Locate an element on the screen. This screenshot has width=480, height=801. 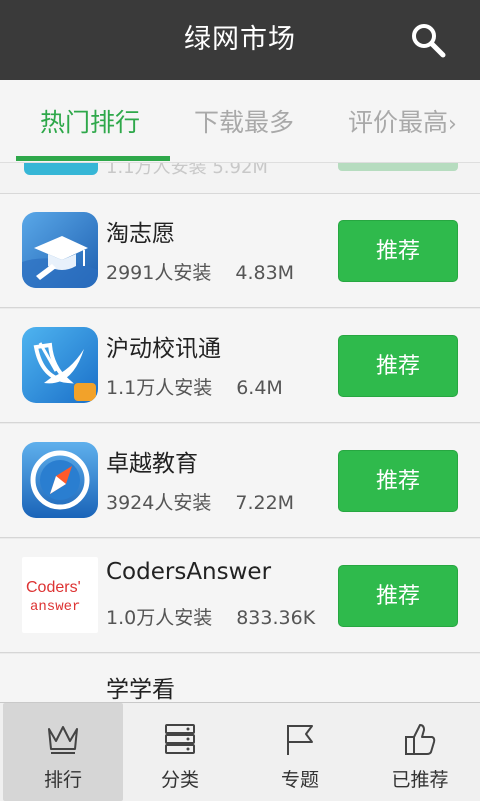
bird-icon is located at coordinates (60, 365).